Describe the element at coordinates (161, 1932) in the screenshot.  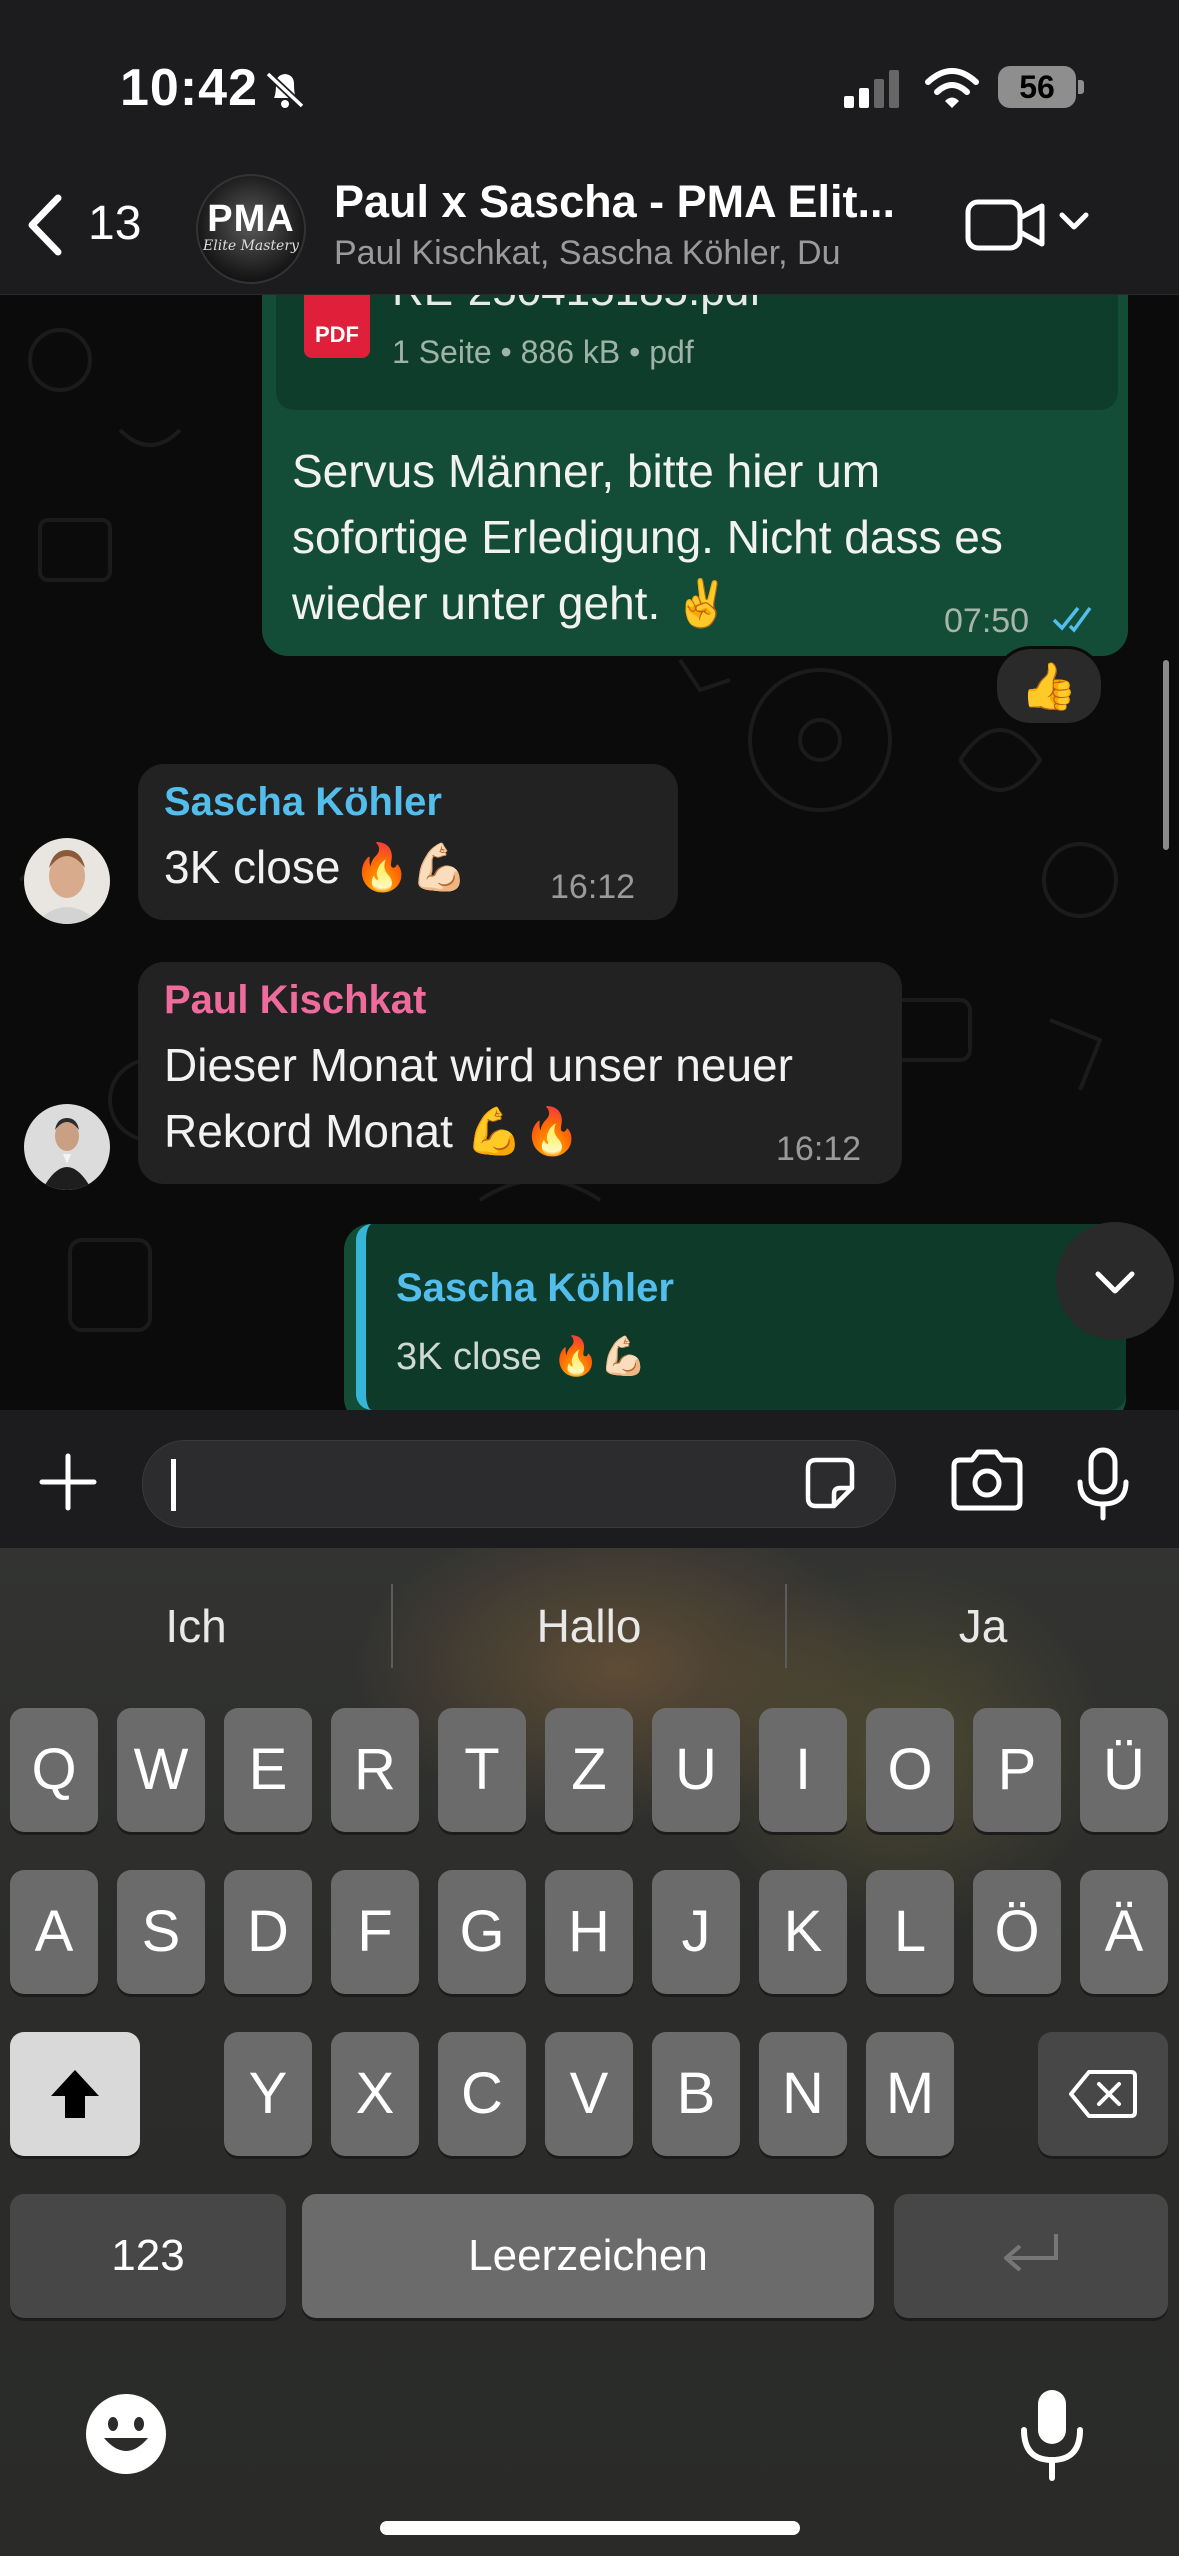
I see `key-s: S` at that location.